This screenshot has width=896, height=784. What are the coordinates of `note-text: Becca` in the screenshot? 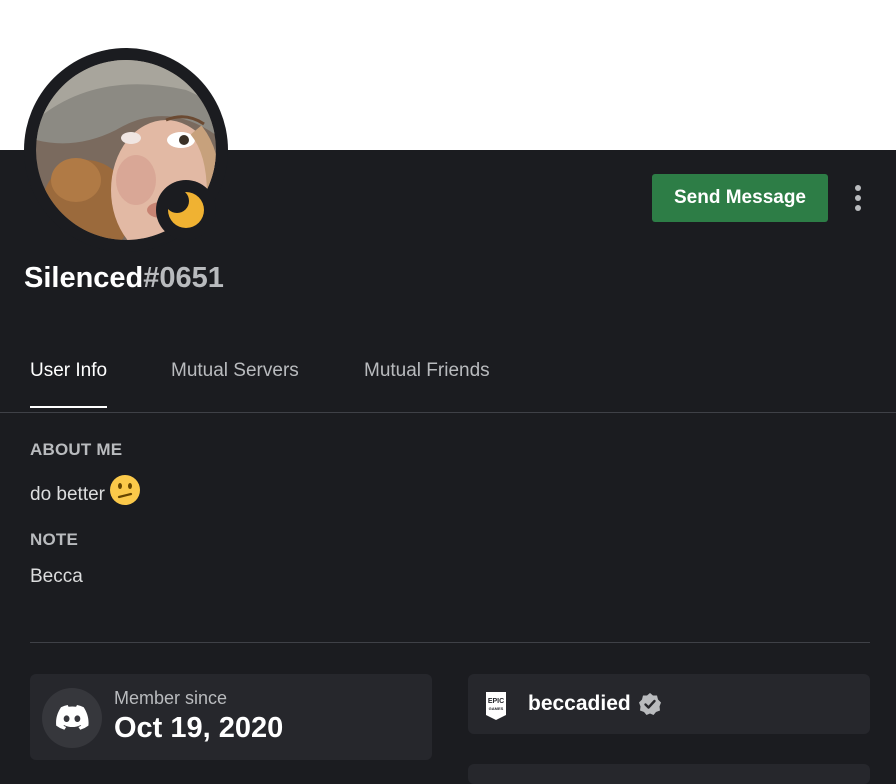 It's located at (56, 577).